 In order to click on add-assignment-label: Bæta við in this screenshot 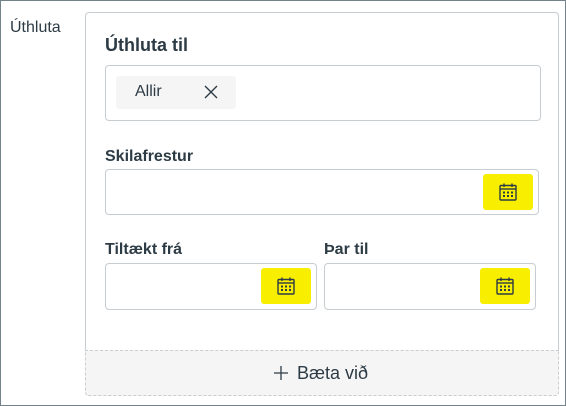, I will do `click(333, 373)`.